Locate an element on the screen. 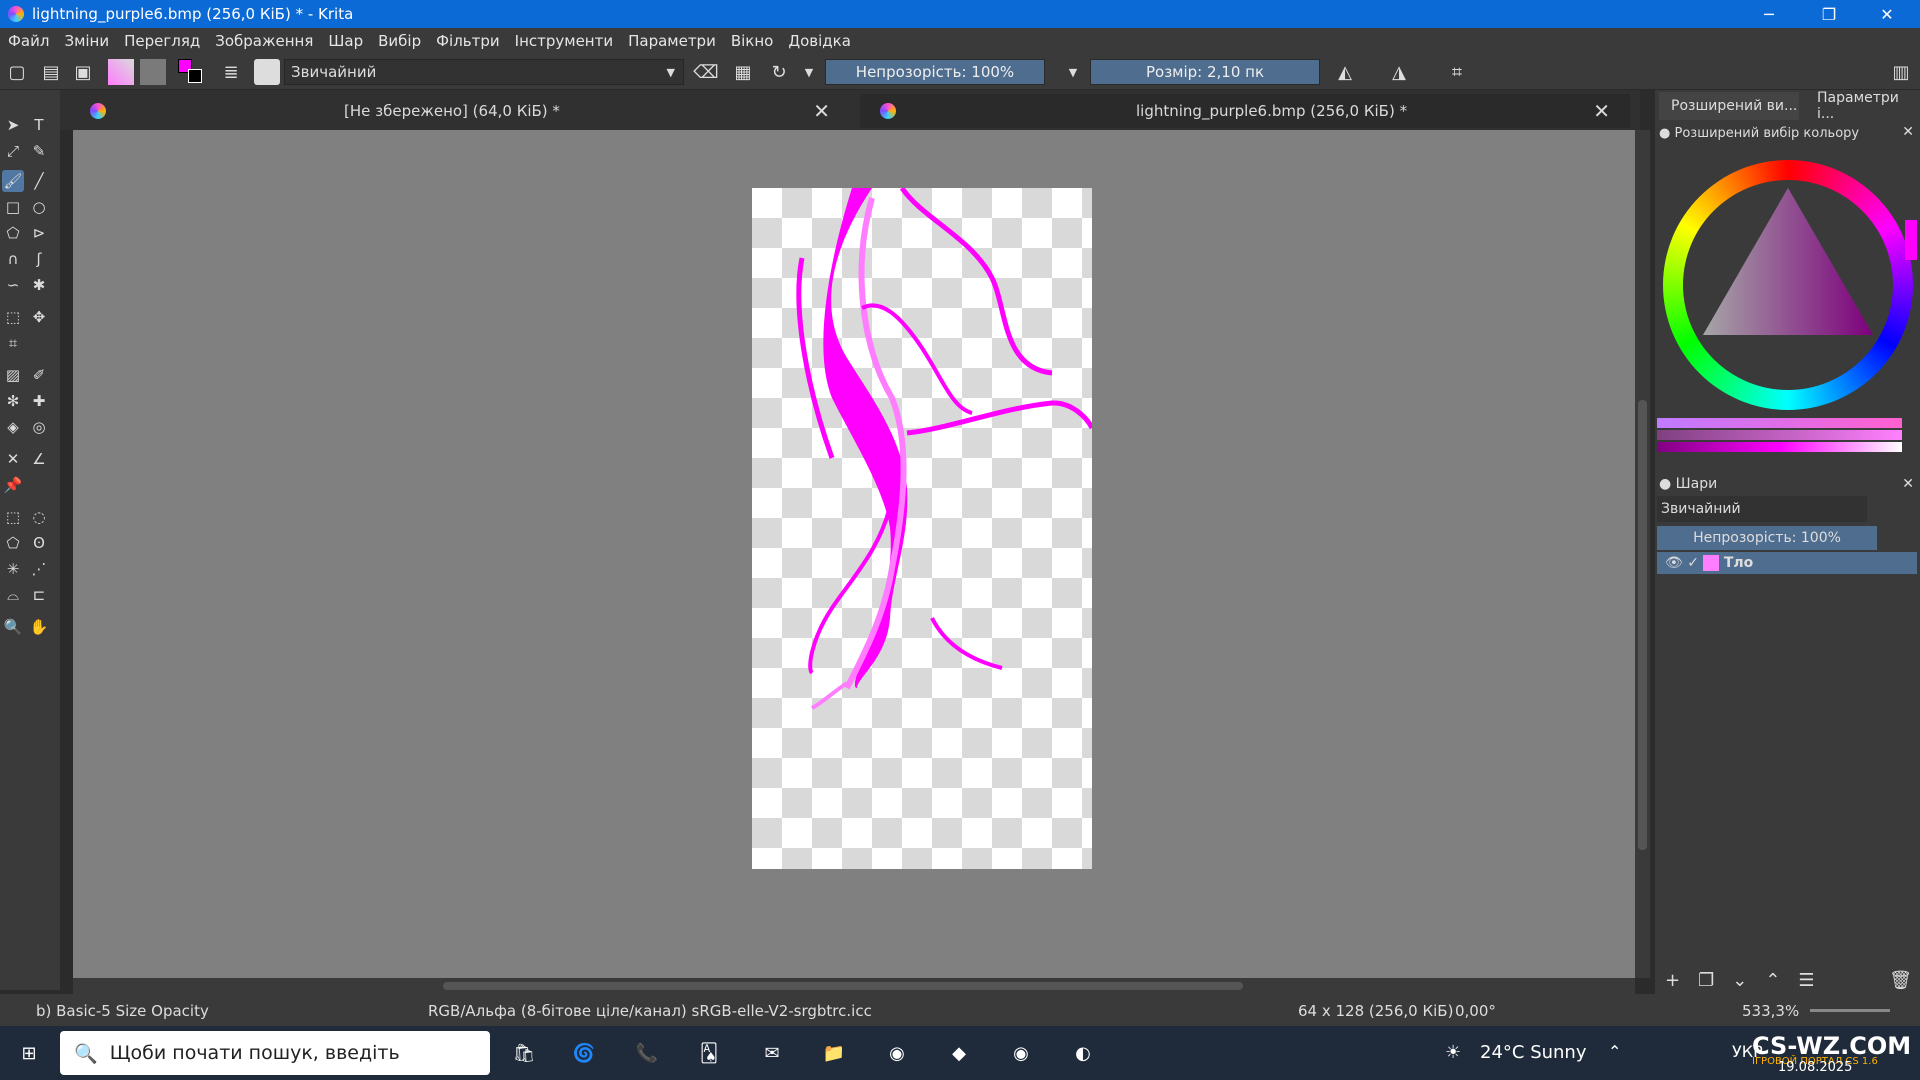  measure-tool-icon: ∠ is located at coordinates (39, 459).